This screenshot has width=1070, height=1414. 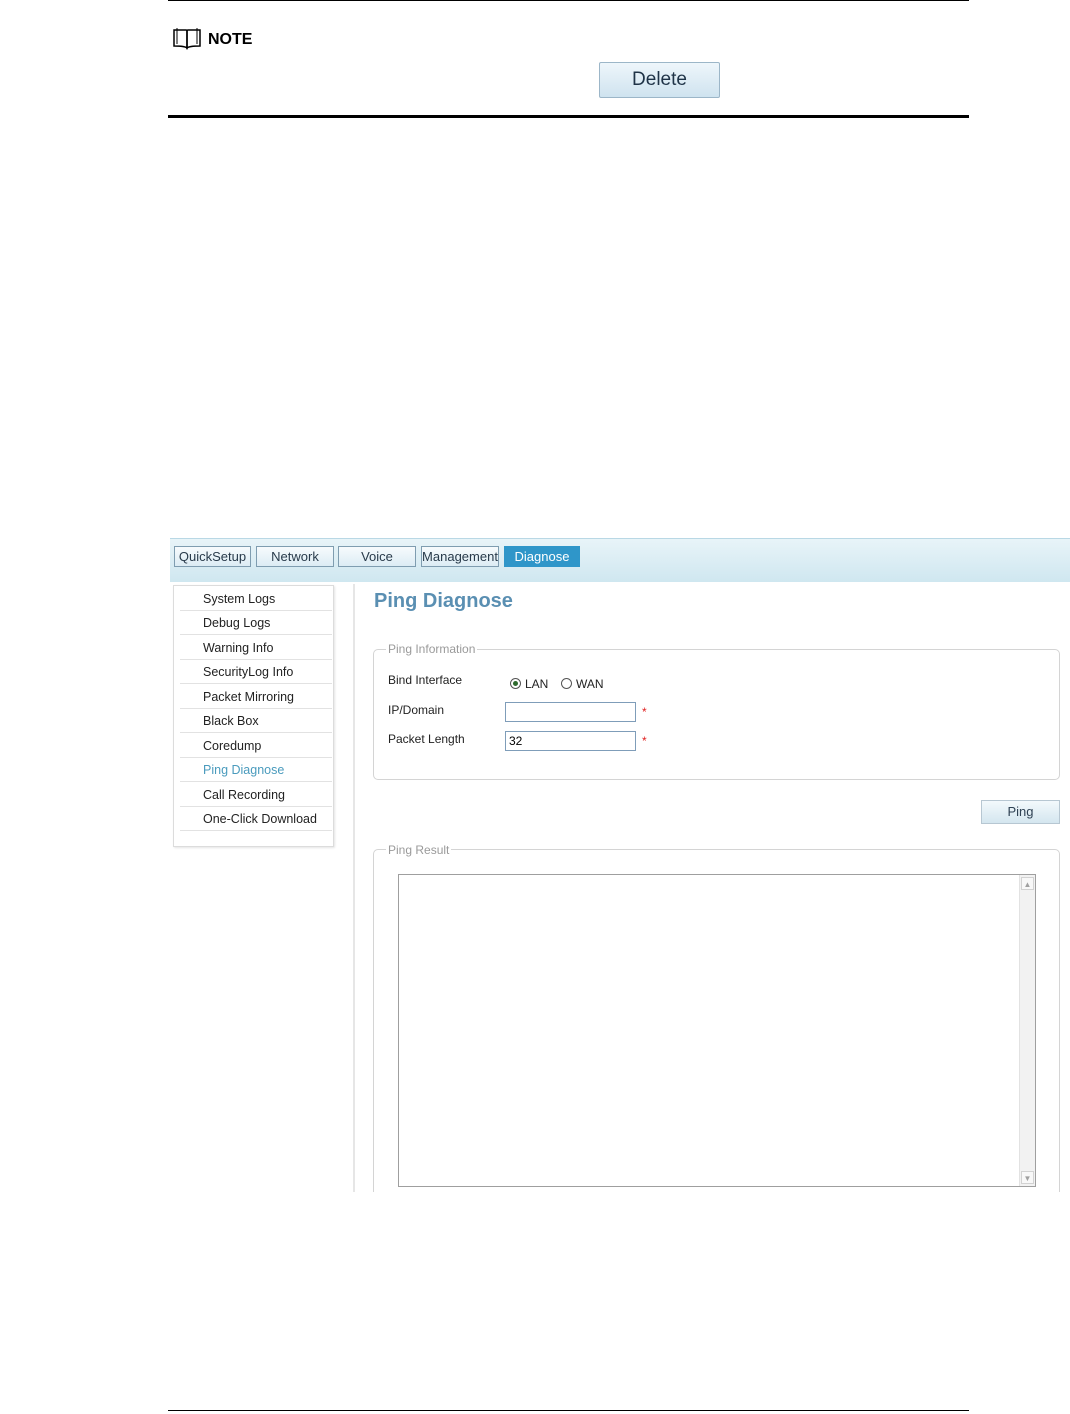 What do you see at coordinates (1027, 1030) in the screenshot?
I see `result-scrollbar: ▲ ▼` at bounding box center [1027, 1030].